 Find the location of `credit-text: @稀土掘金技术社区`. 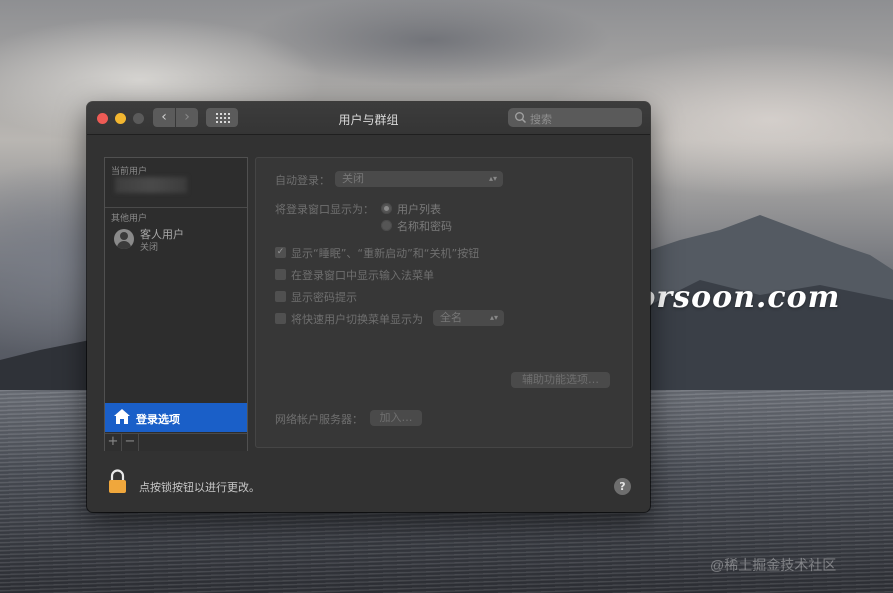

credit-text: @稀土掘金技术社区 is located at coordinates (773, 565).